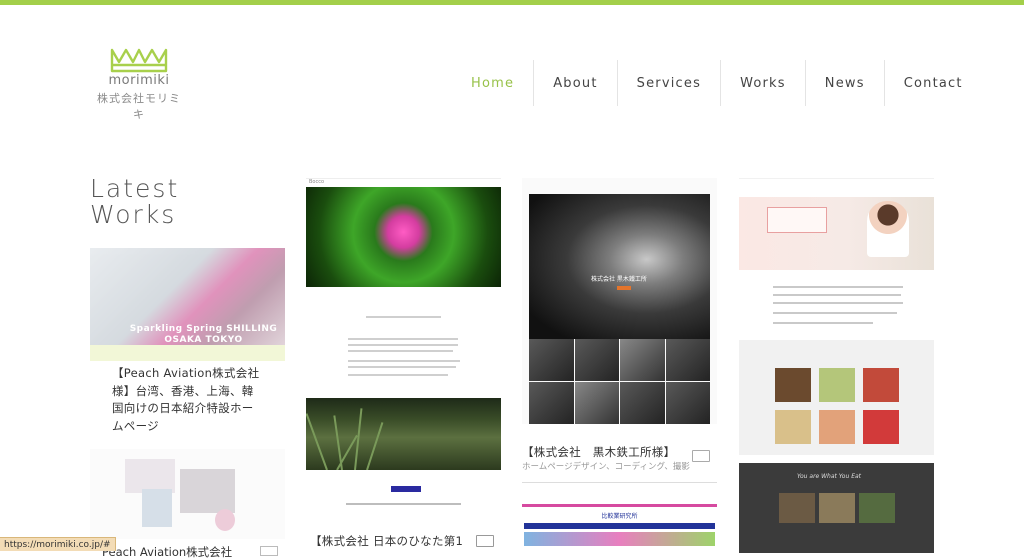 This screenshot has height=560, width=1024. I want to click on work-title: 【株式会社 日本のひなた第1, so click(386, 541).